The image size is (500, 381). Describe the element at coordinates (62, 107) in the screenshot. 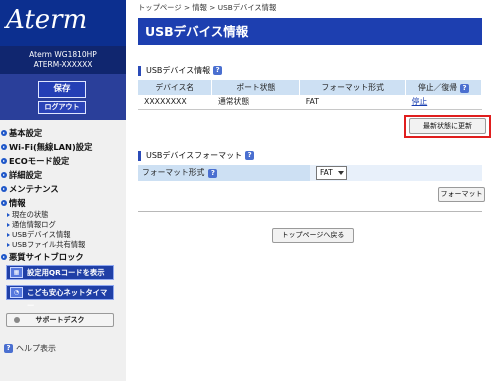

I see `logout-button: ログアウト` at that location.